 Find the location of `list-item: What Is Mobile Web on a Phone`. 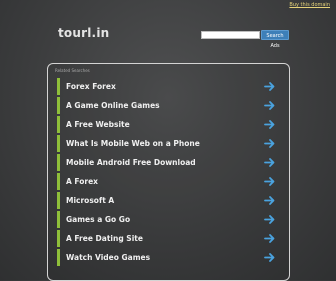

list-item: What Is Mobile Web on a Phone is located at coordinates (167, 143).